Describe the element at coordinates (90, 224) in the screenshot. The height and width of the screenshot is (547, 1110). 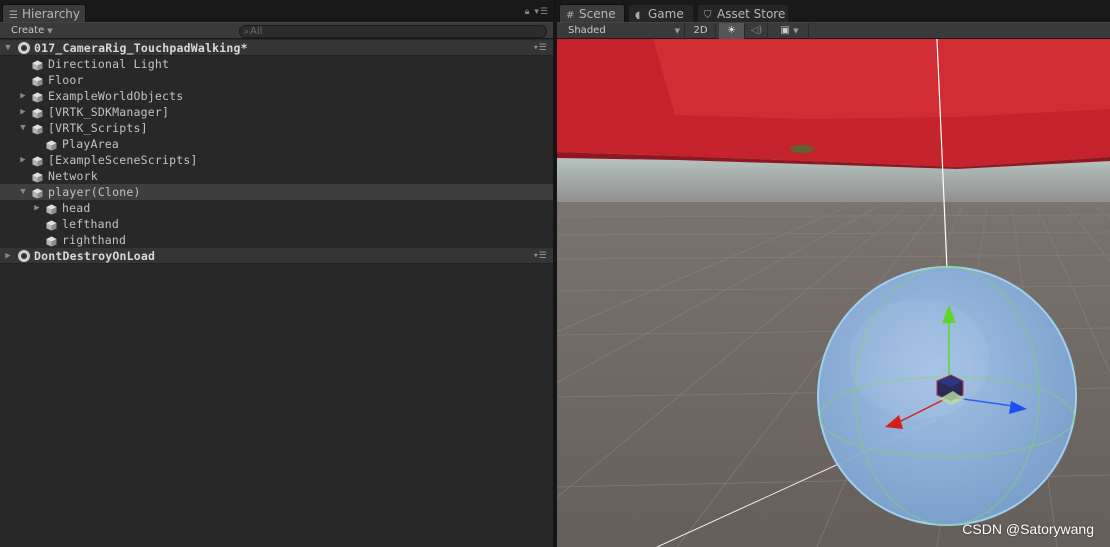
I see `hierarchy-item-label: lefthand` at that location.